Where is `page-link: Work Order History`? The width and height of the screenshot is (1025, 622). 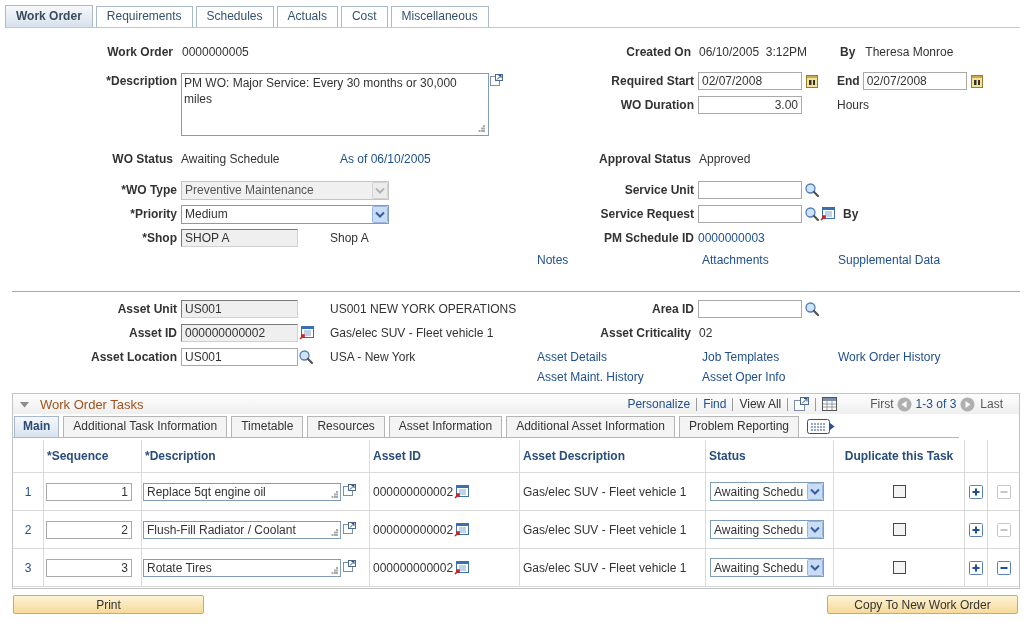
page-link: Work Order History is located at coordinates (889, 357).